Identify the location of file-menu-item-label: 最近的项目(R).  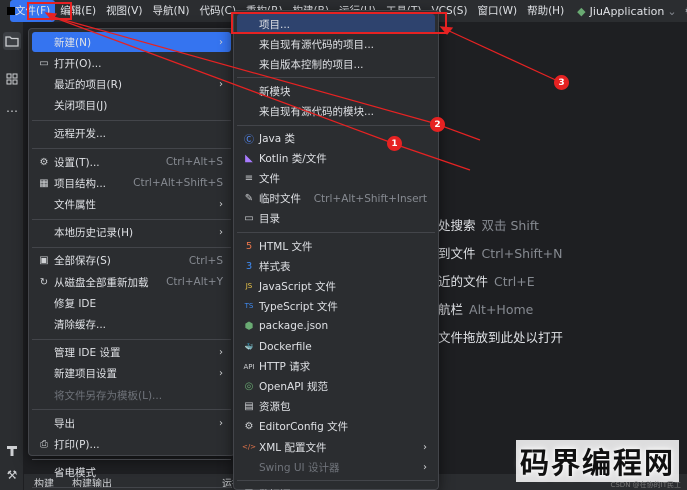
(88, 84).